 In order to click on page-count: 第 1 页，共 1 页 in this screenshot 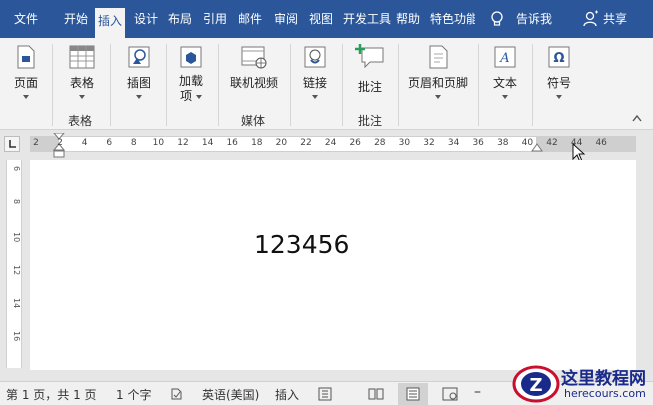, I will do `click(51, 394)`.